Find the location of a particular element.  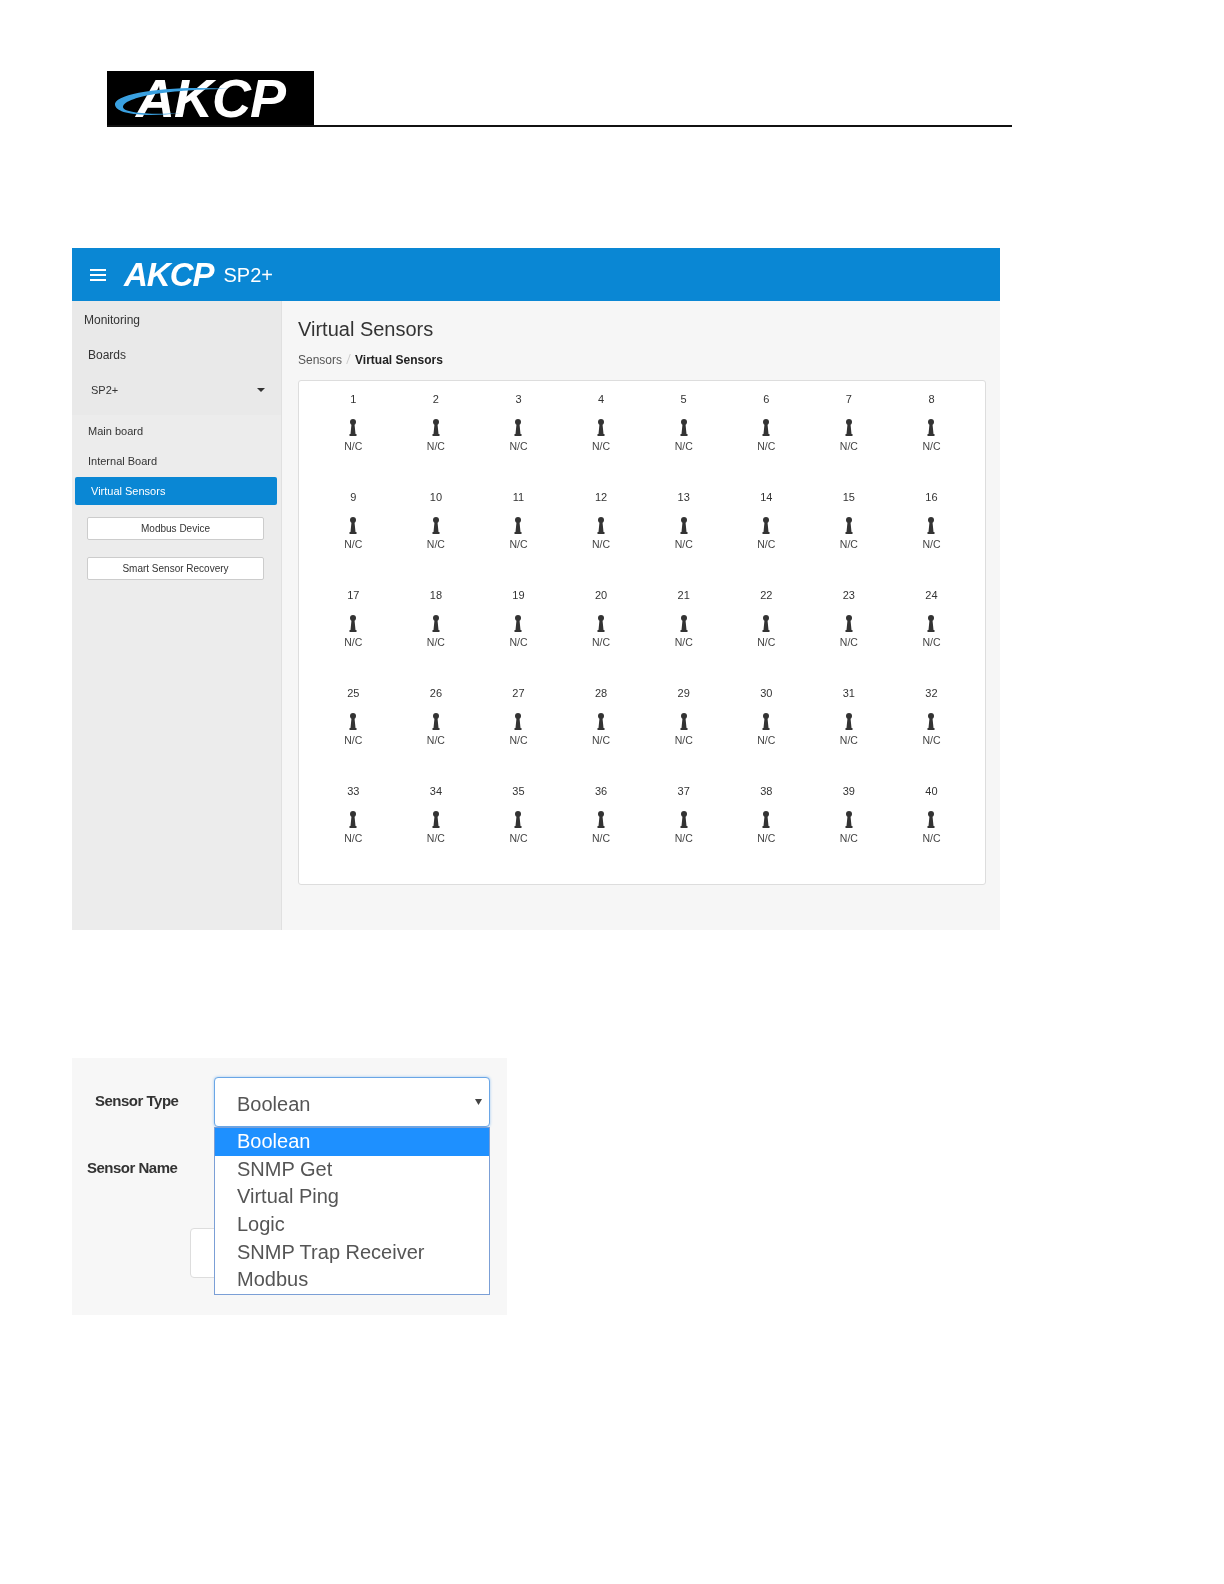

dropdown-option: SNMP Trap Receiver is located at coordinates (352, 1252).